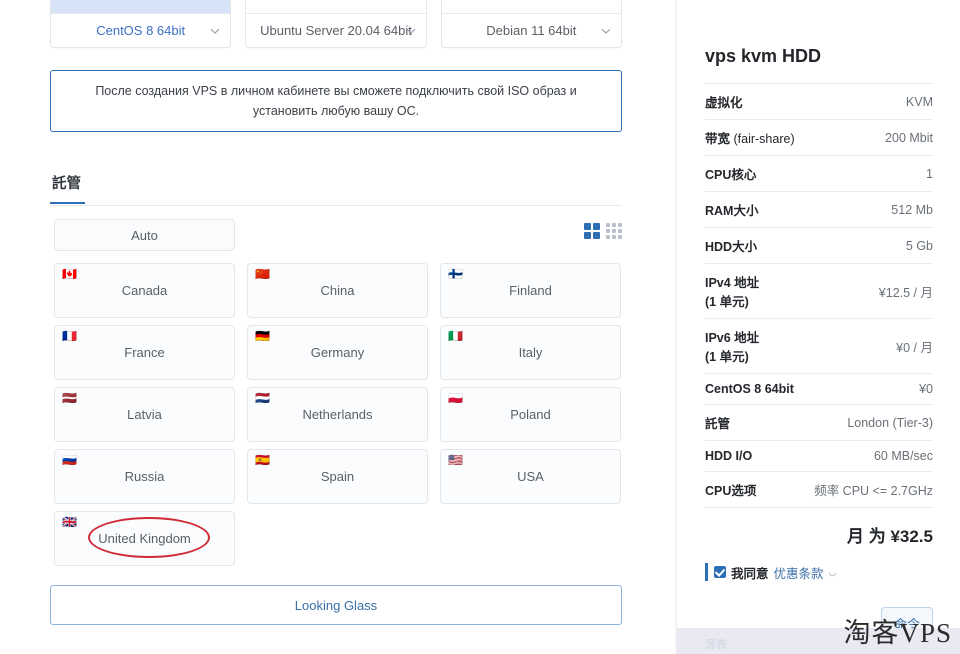  I want to click on terms-agreement-row: 我同意 优惠条款 ◡, so click(819, 572).